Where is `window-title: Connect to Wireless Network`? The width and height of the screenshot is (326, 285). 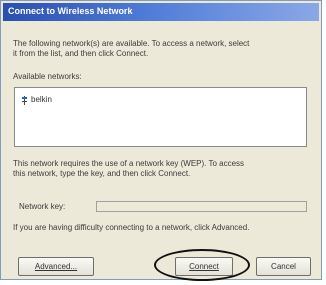
window-title: Connect to Wireless Network is located at coordinates (70, 11).